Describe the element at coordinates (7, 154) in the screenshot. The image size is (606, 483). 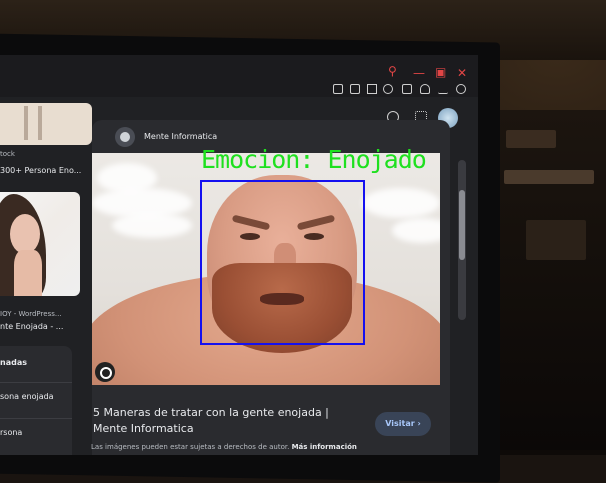
I see `result-source: tock` at that location.